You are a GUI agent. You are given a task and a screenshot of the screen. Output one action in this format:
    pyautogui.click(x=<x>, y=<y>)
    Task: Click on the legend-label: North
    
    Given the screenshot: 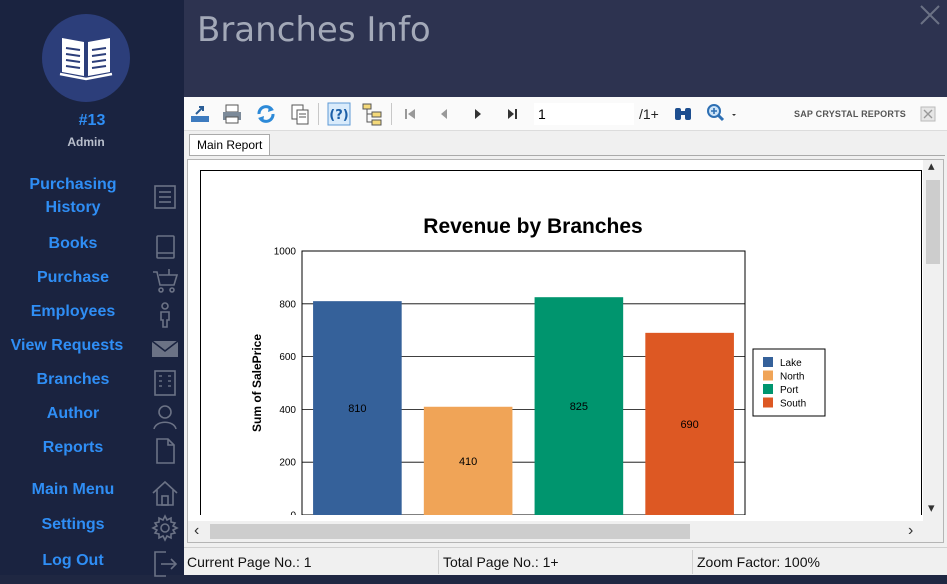 What is the action you would take?
    pyautogui.click(x=792, y=377)
    